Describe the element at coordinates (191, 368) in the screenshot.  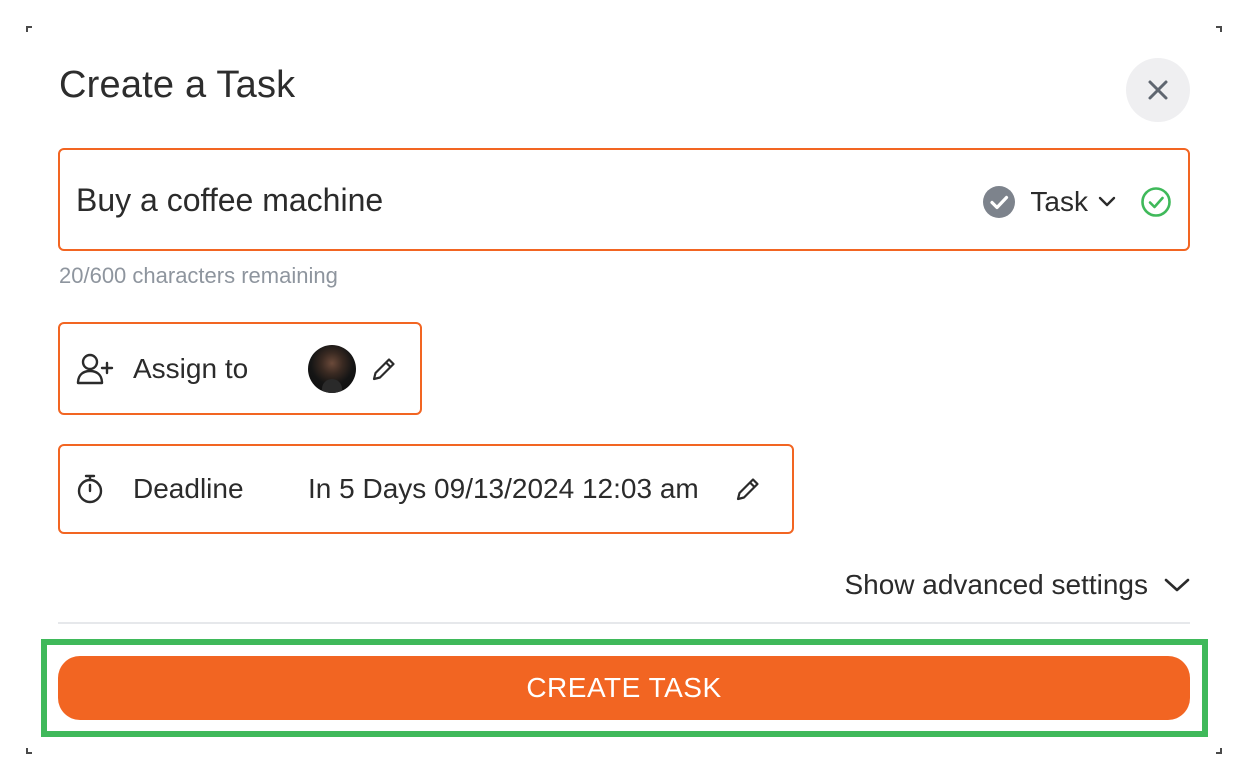
I see `assign-to-label: Assign to` at that location.